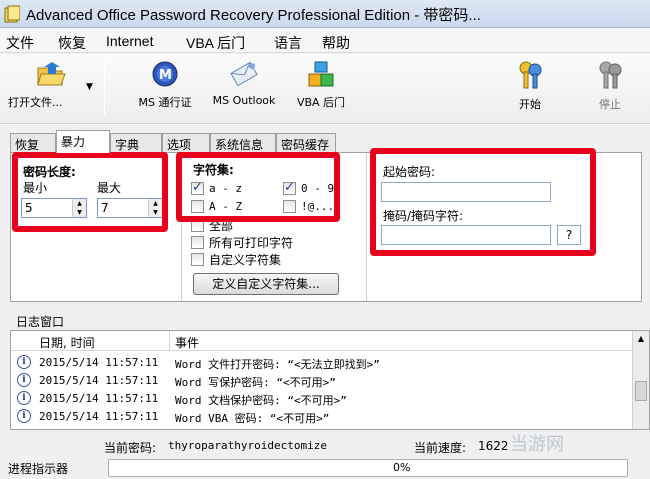  What do you see at coordinates (67, 342) in the screenshot?
I see `log-col-date: 日期, 时间` at bounding box center [67, 342].